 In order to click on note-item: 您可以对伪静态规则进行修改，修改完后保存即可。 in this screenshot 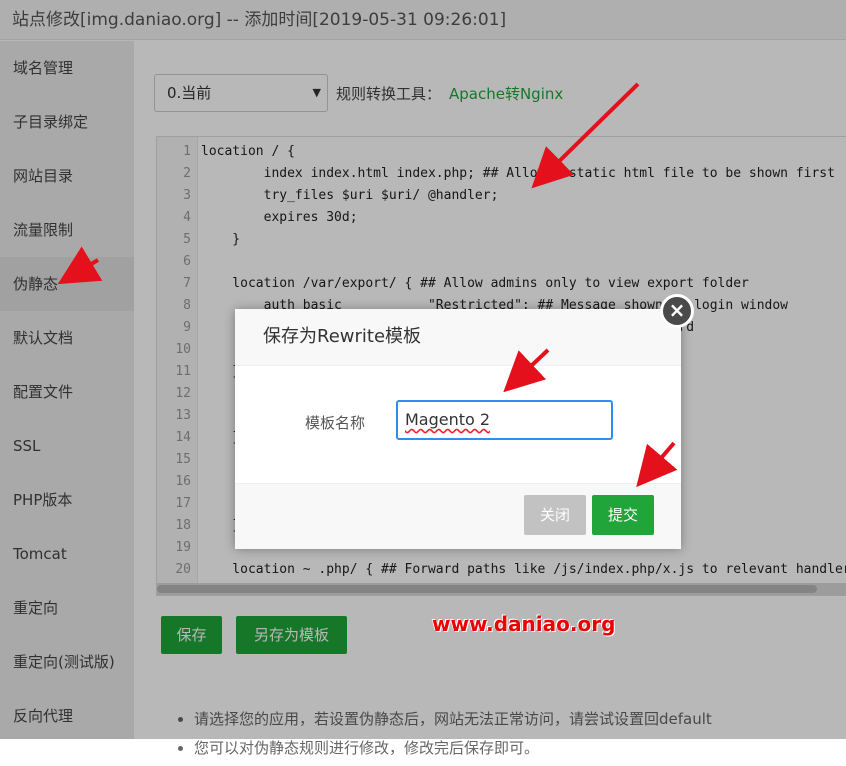, I will do `click(453, 747)`.